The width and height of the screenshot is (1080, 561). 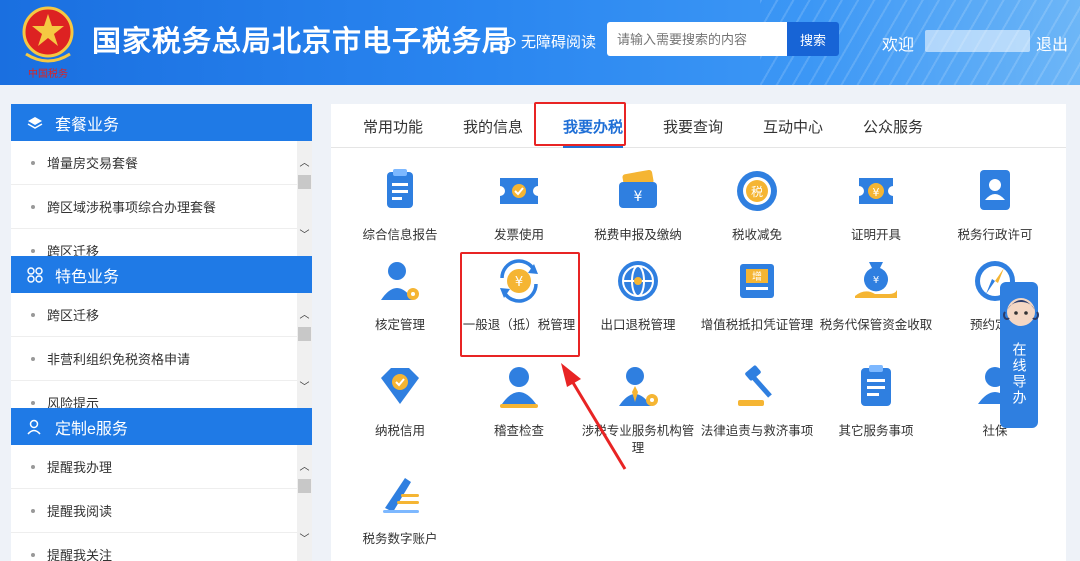 I want to click on tax-refund-icon: ¥, so click(x=519, y=281).